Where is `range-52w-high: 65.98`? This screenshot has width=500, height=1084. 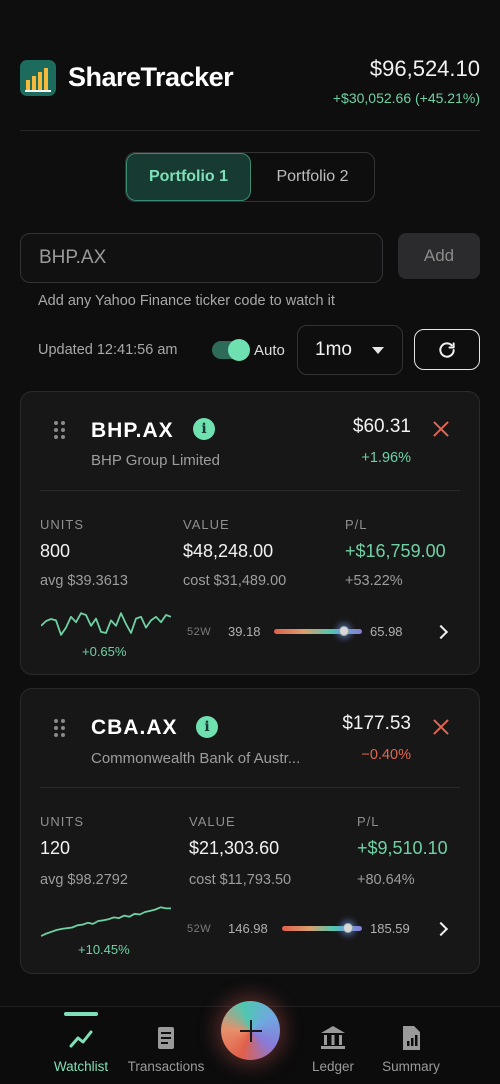 range-52w-high: 65.98 is located at coordinates (386, 631).